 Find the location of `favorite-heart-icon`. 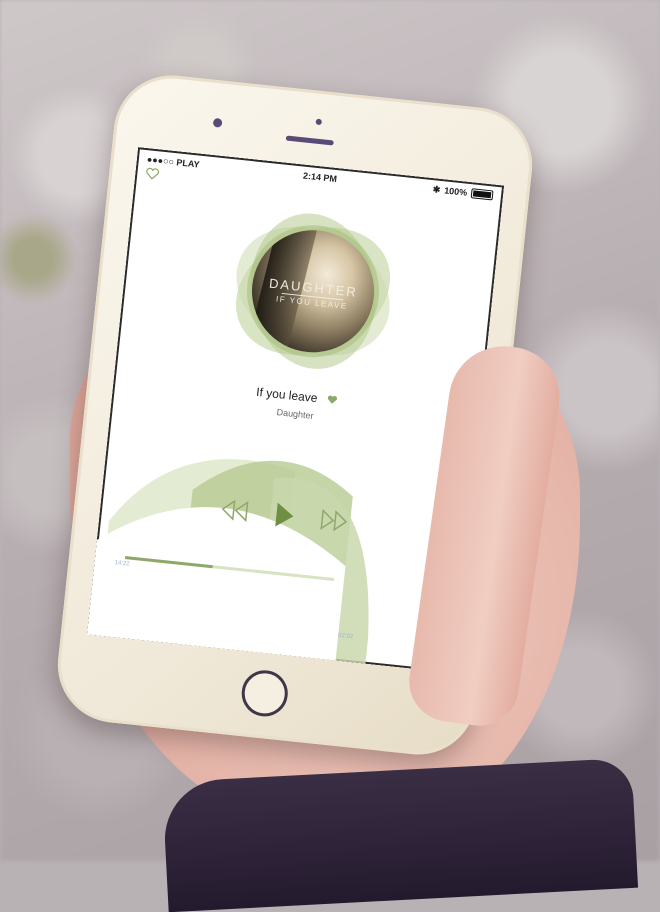

favorite-heart-icon is located at coordinates (332, 400).